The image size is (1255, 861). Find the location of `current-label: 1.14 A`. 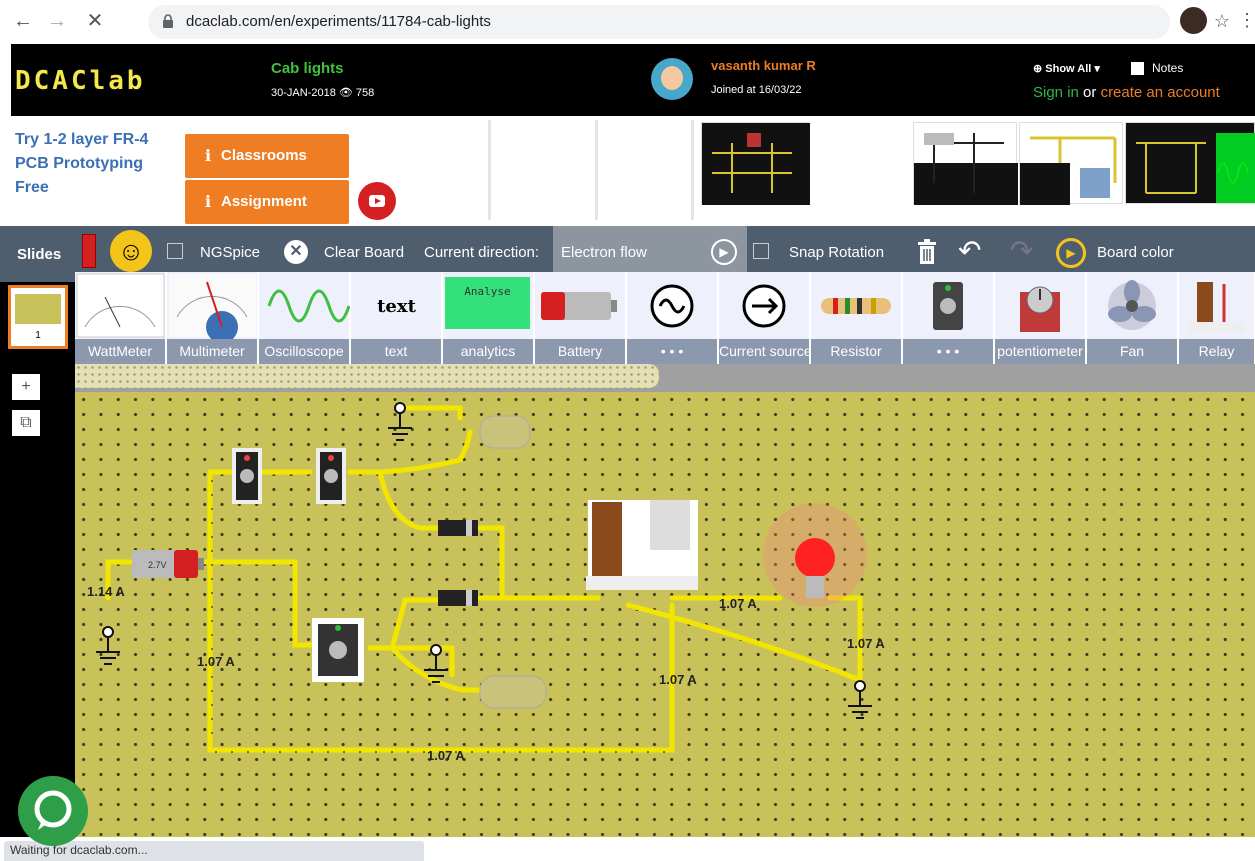

current-label: 1.14 A is located at coordinates (106, 591).